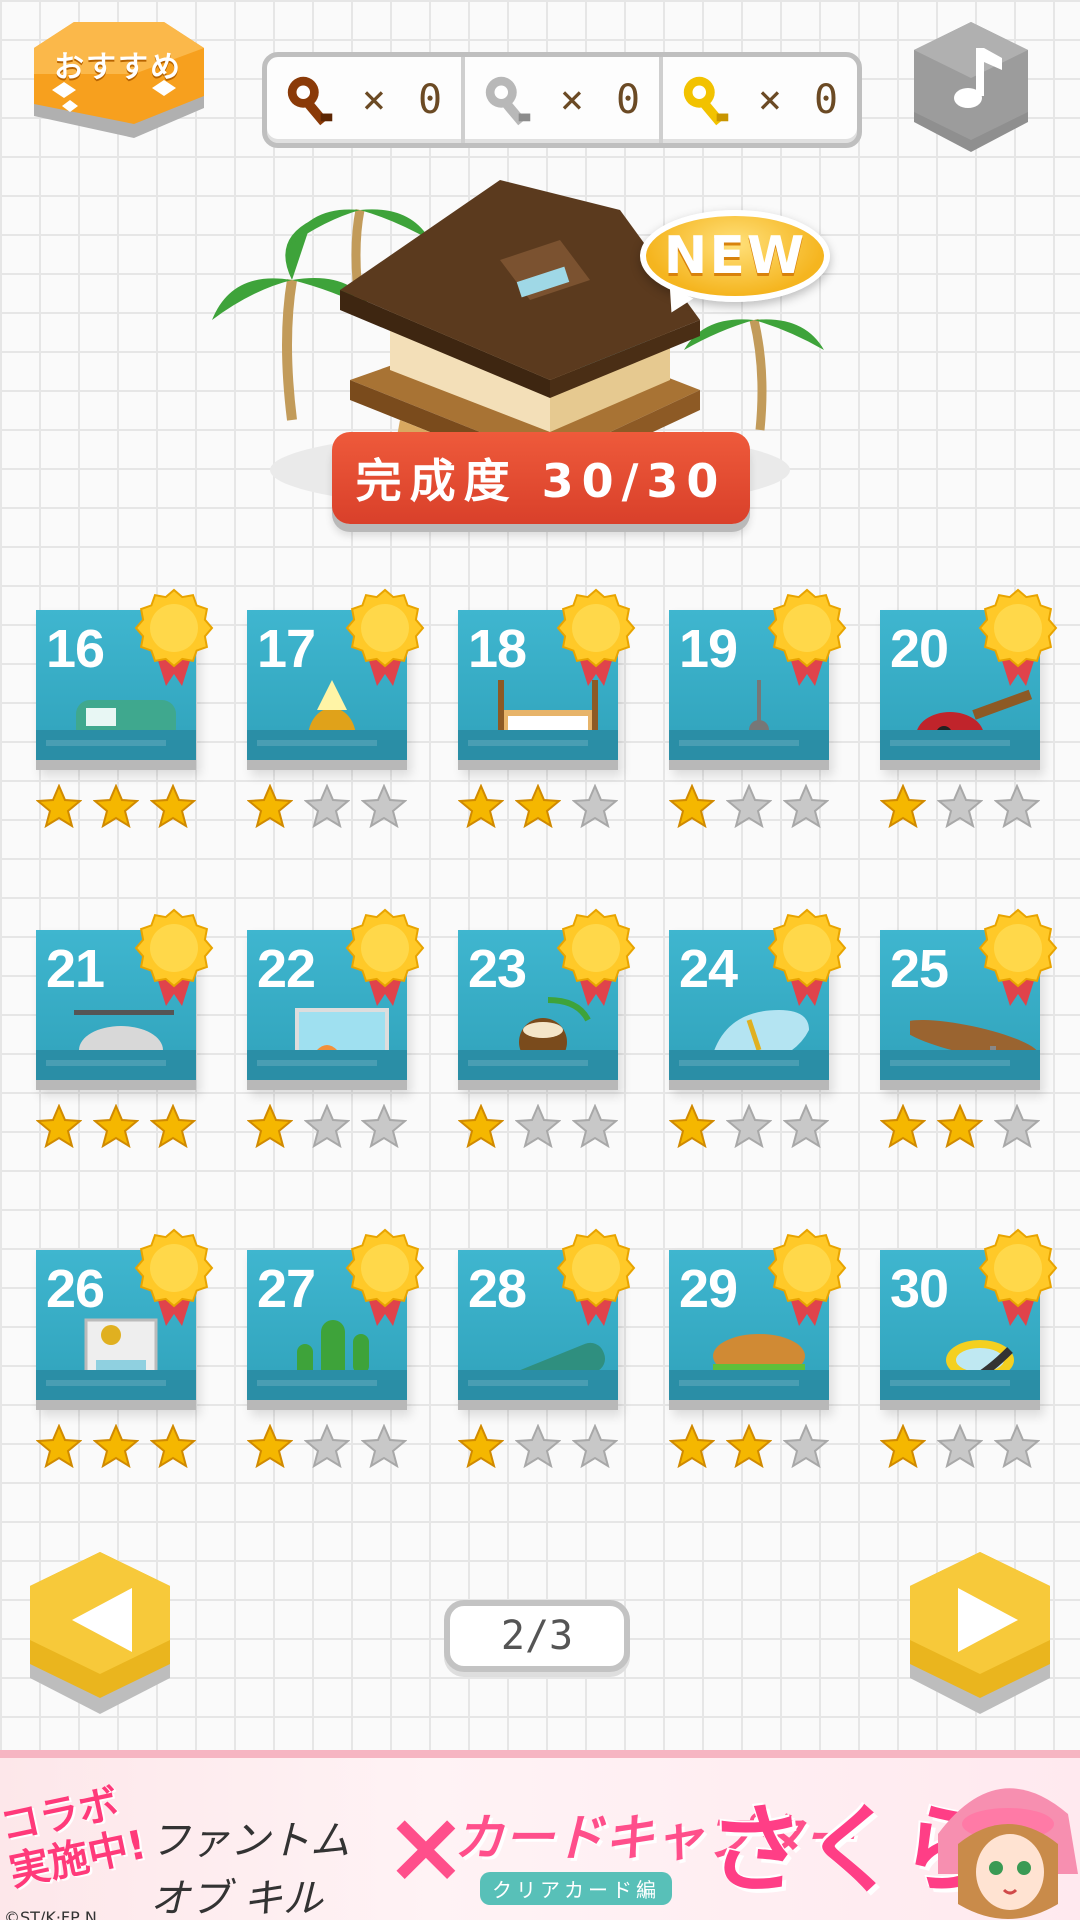  Describe the element at coordinates (969, 1348) in the screenshot. I see `level-30-button: 30` at that location.